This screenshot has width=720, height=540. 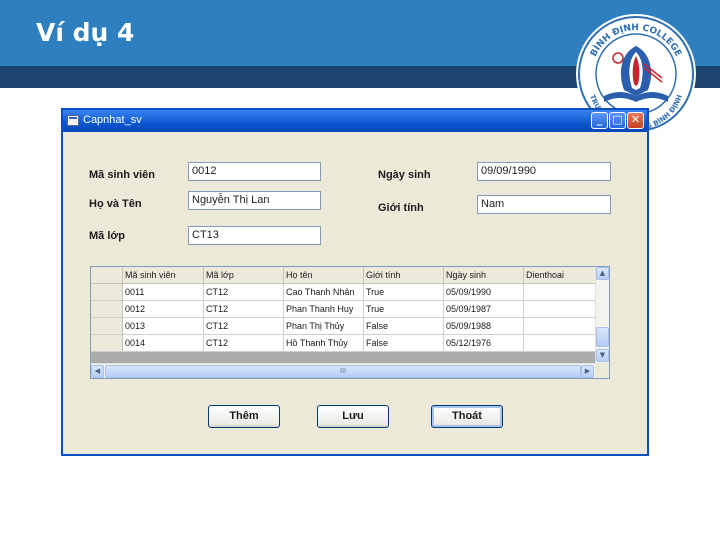 What do you see at coordinates (163, 275) in the screenshot?
I see `column-header: Mã sinh viên` at bounding box center [163, 275].